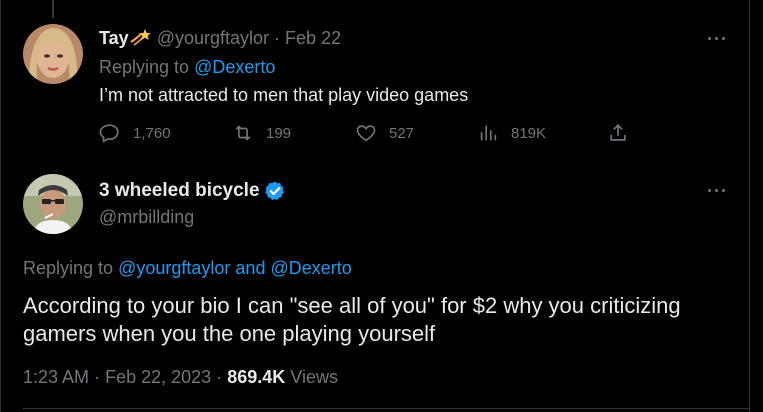  What do you see at coordinates (109, 133) in the screenshot?
I see `reply-icon` at bounding box center [109, 133].